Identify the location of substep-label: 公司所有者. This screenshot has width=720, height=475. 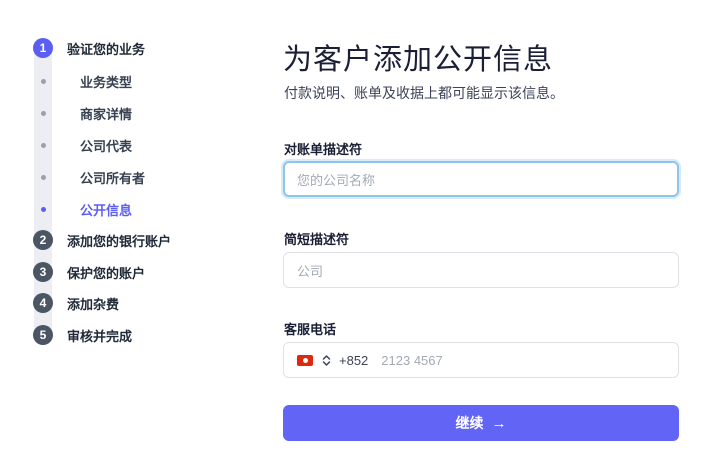
(113, 178).